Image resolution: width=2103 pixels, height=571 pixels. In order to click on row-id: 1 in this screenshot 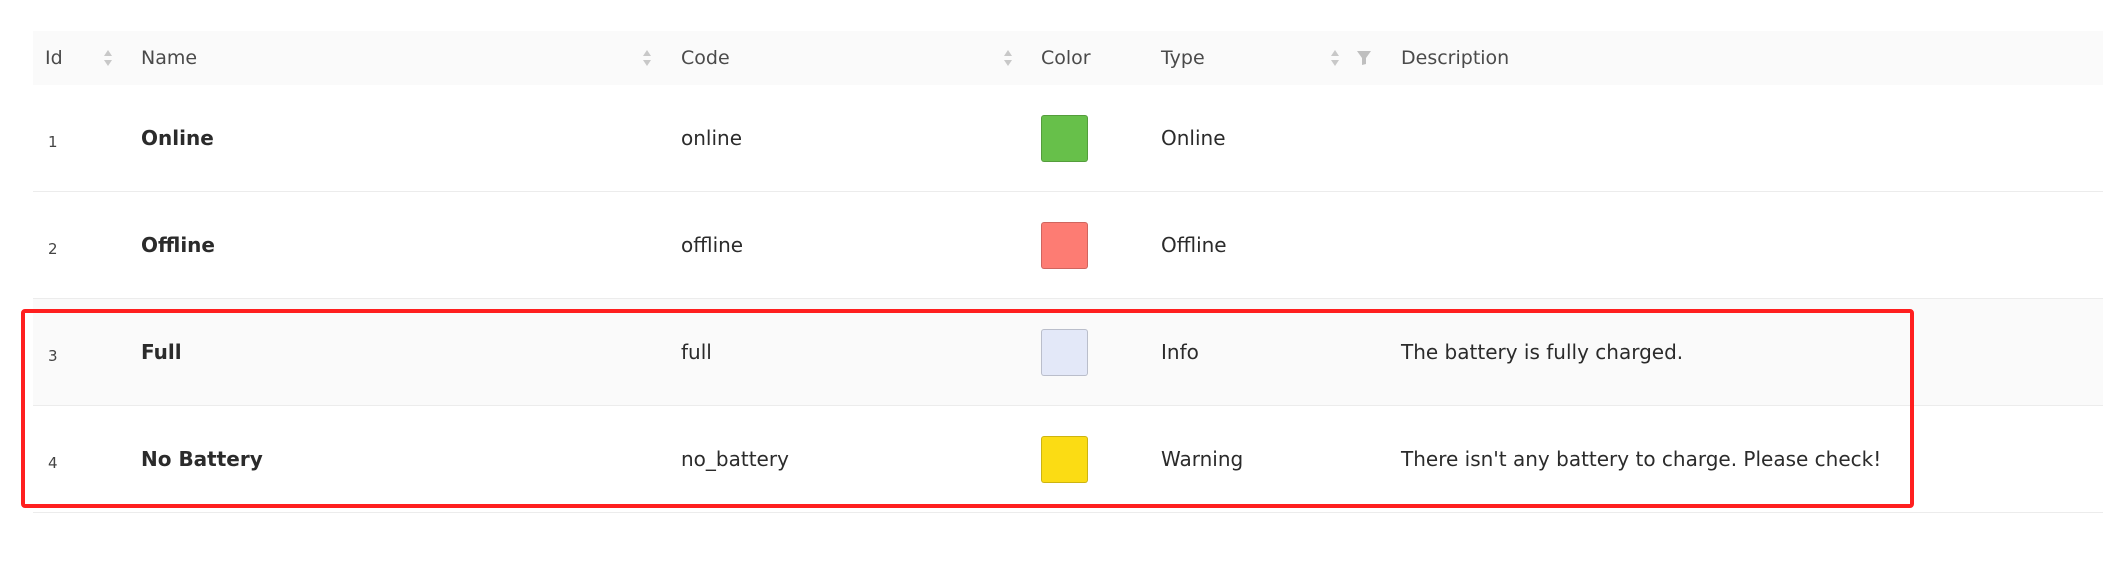, I will do `click(53, 142)`.